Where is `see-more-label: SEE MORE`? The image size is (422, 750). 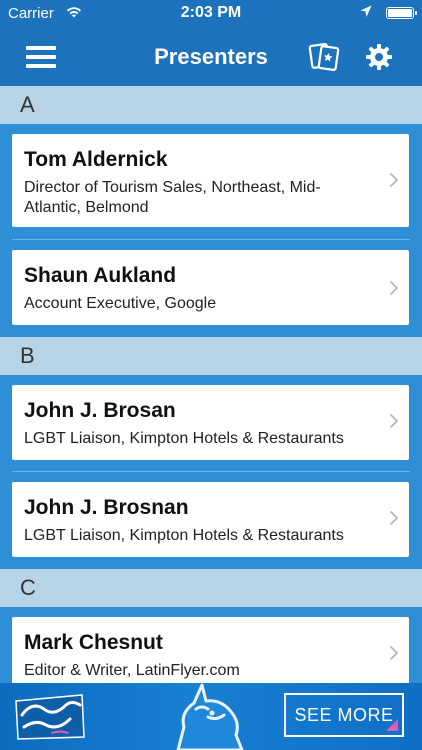
see-more-label: SEE MORE is located at coordinates (344, 715).